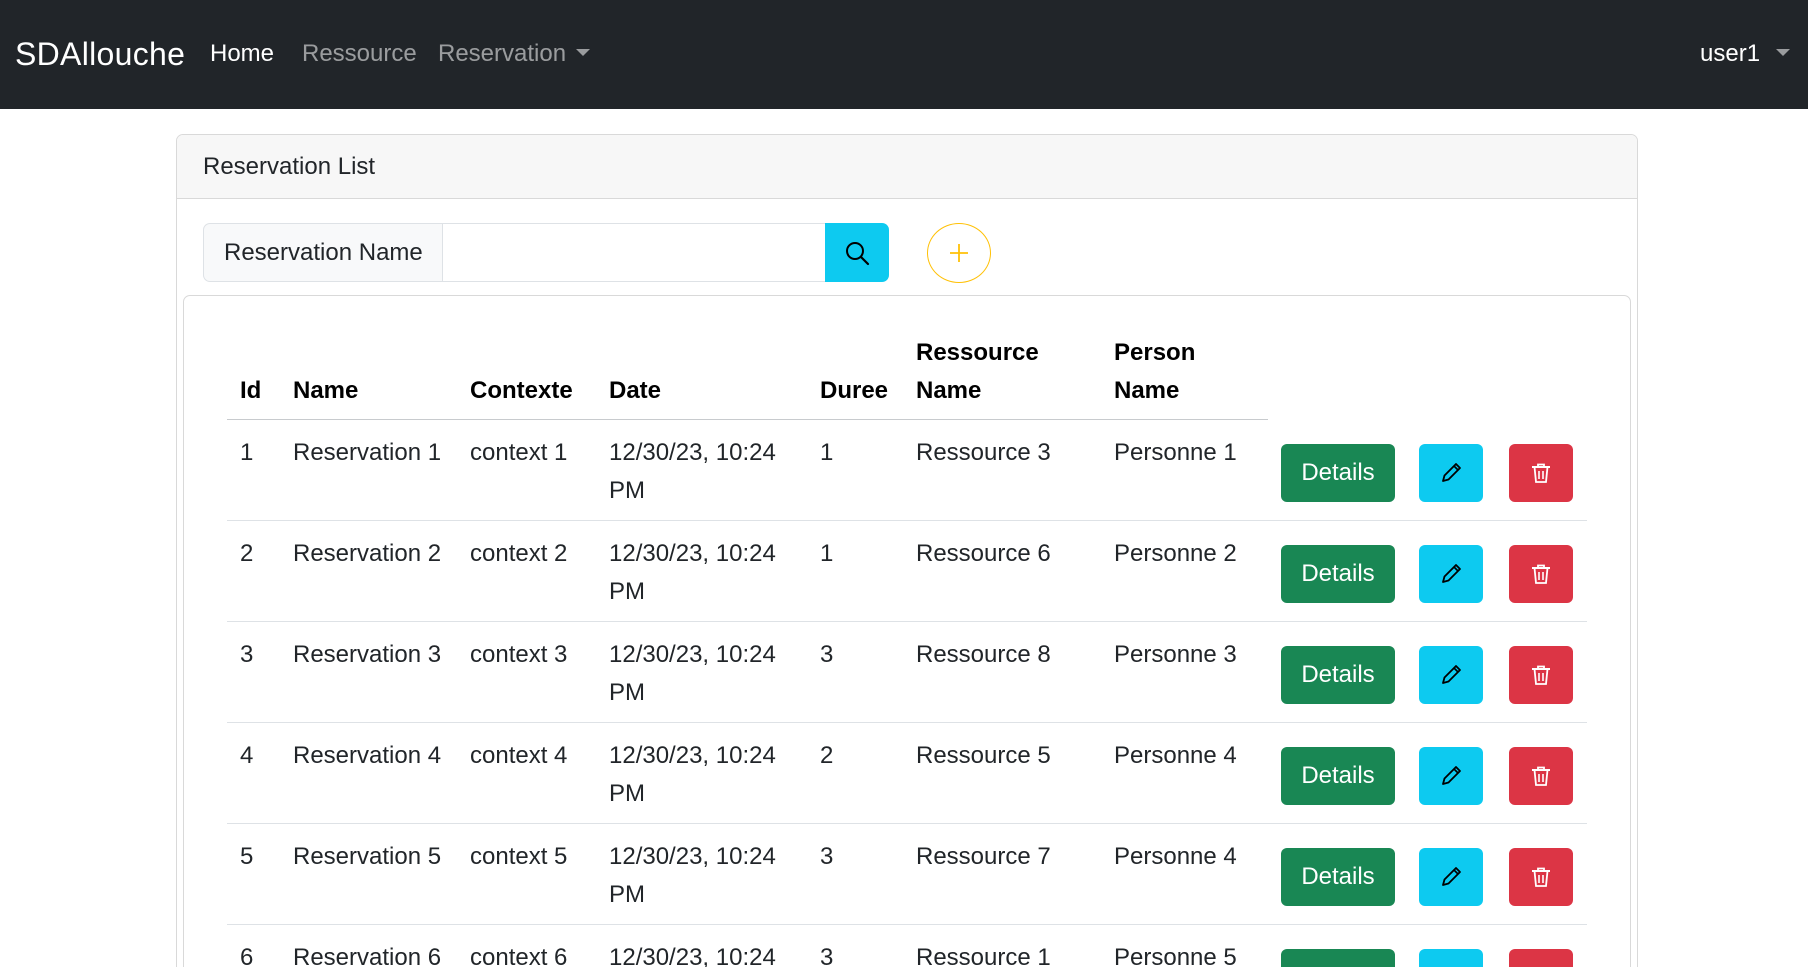 The image size is (1808, 967). Describe the element at coordinates (367, 654) in the screenshot. I see `cell-name: Reservation 3` at that location.